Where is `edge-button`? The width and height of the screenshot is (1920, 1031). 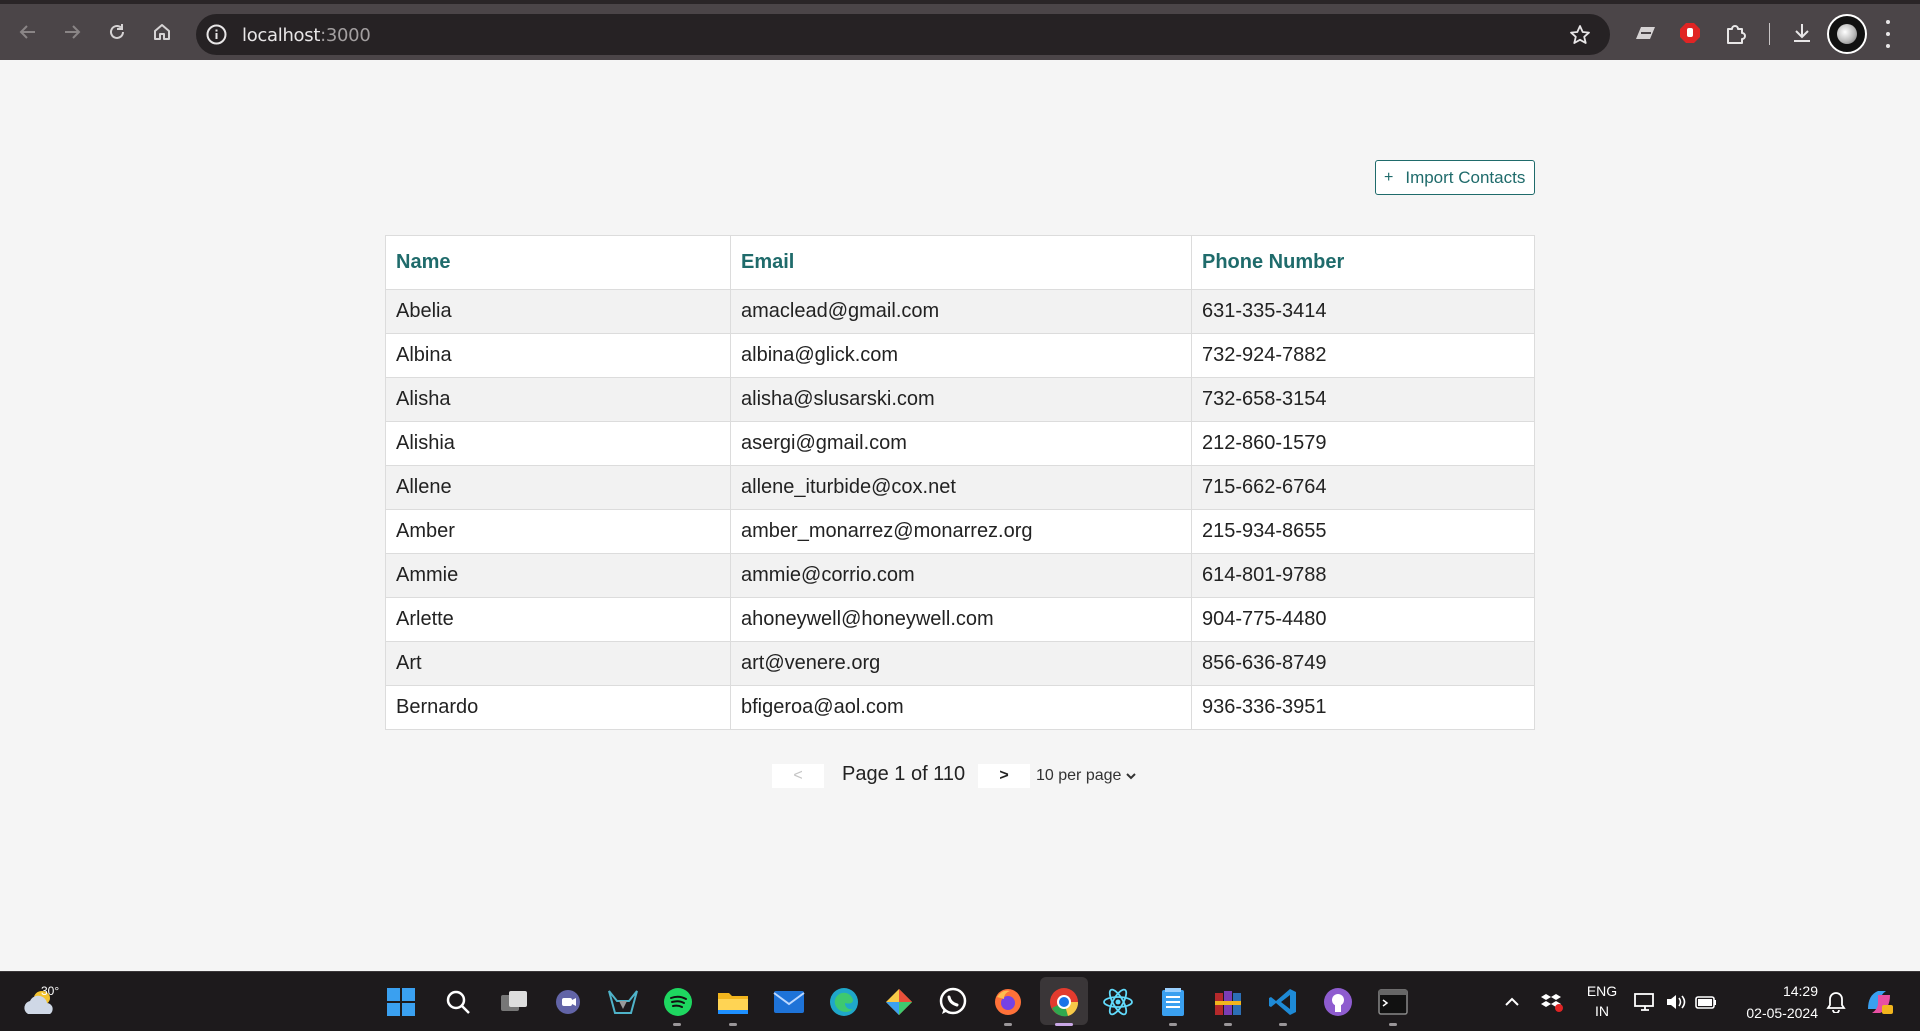 edge-button is located at coordinates (844, 1002).